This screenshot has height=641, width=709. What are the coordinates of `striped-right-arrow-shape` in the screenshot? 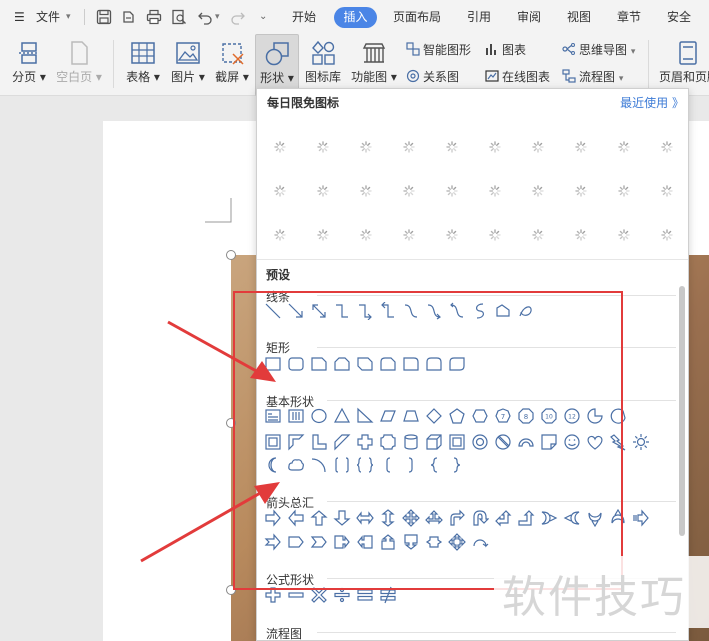 It's located at (641, 518).